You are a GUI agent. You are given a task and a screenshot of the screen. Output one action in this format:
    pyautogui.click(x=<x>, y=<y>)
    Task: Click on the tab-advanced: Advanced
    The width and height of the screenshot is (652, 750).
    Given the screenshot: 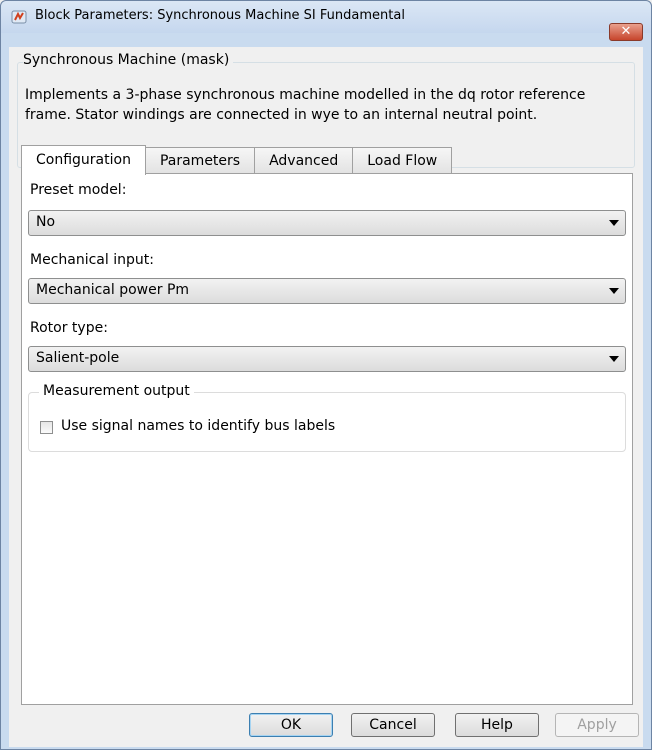 What is the action you would take?
    pyautogui.click(x=304, y=160)
    